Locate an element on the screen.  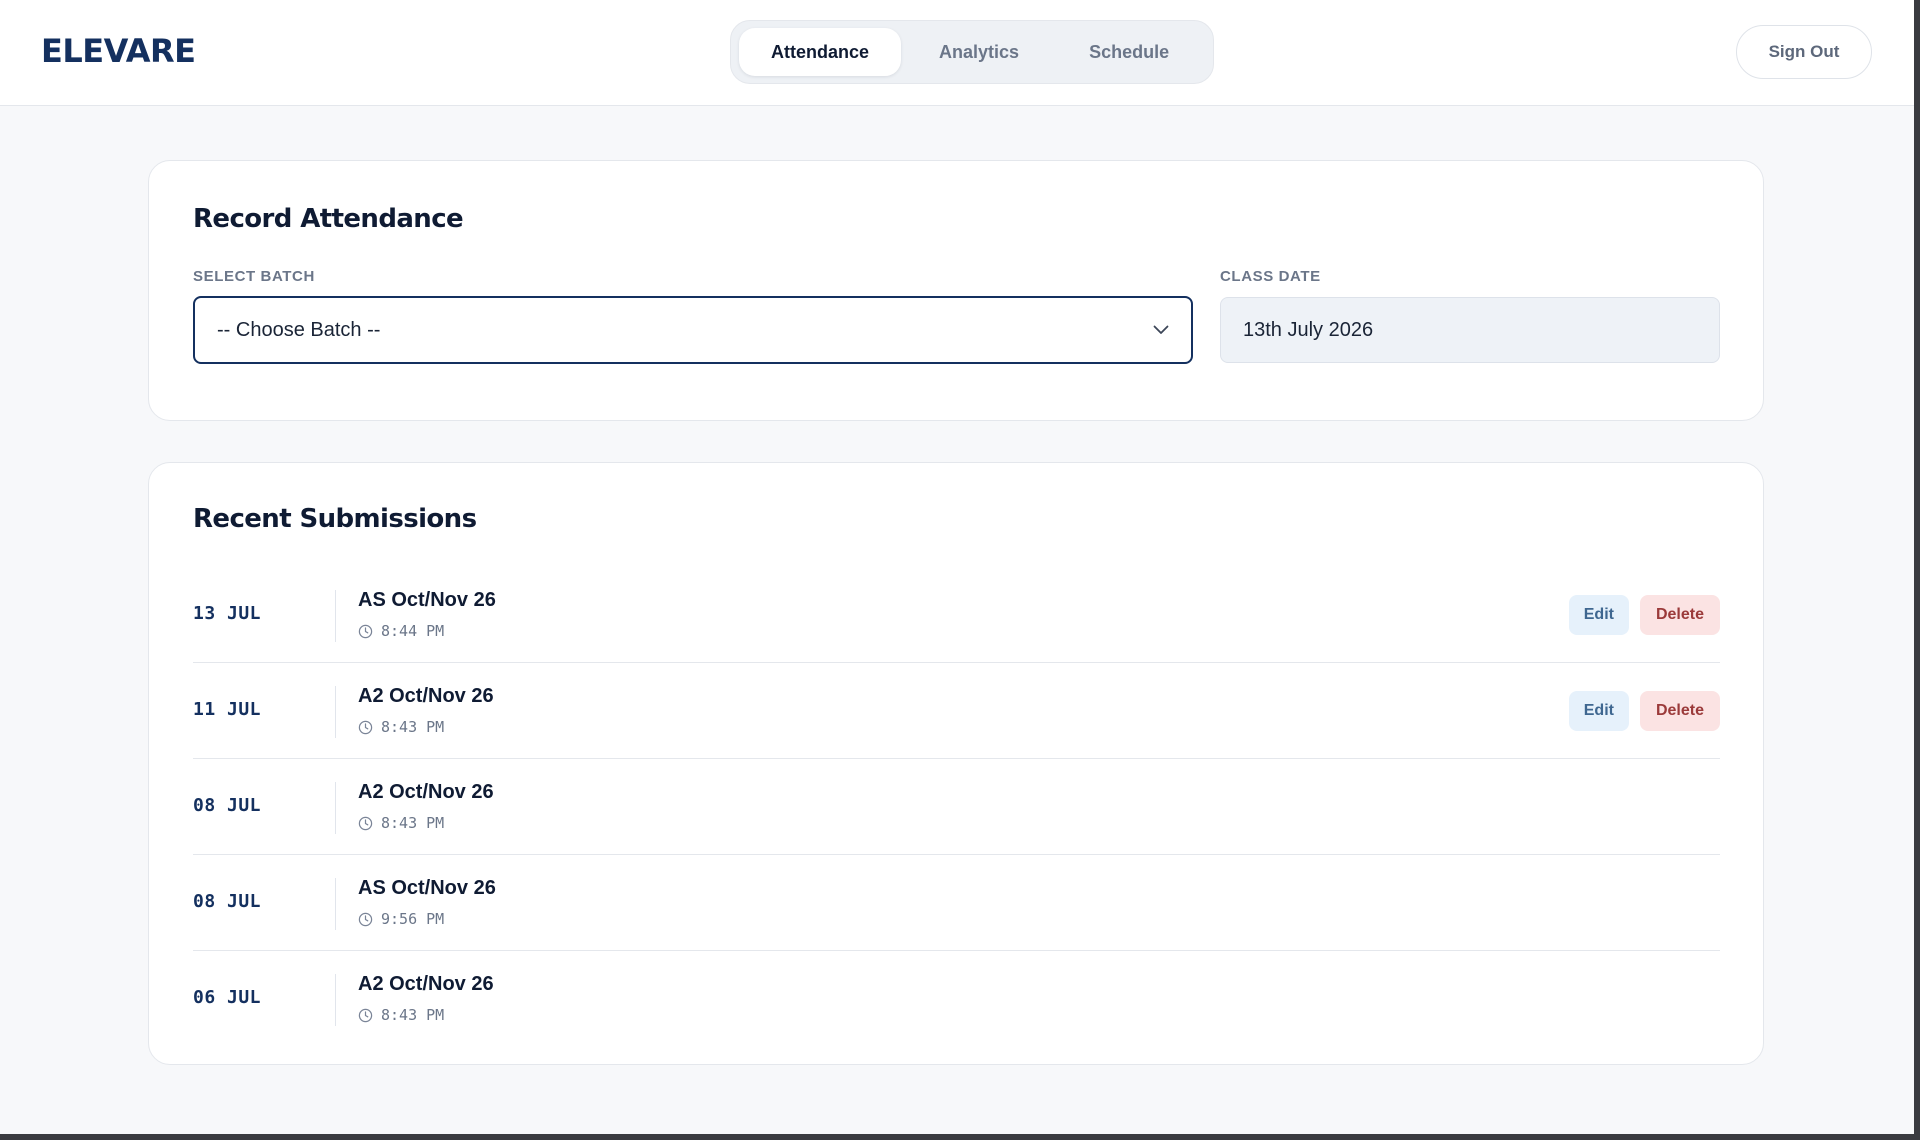
submission-time-text: 8:44 PM is located at coordinates (413, 631).